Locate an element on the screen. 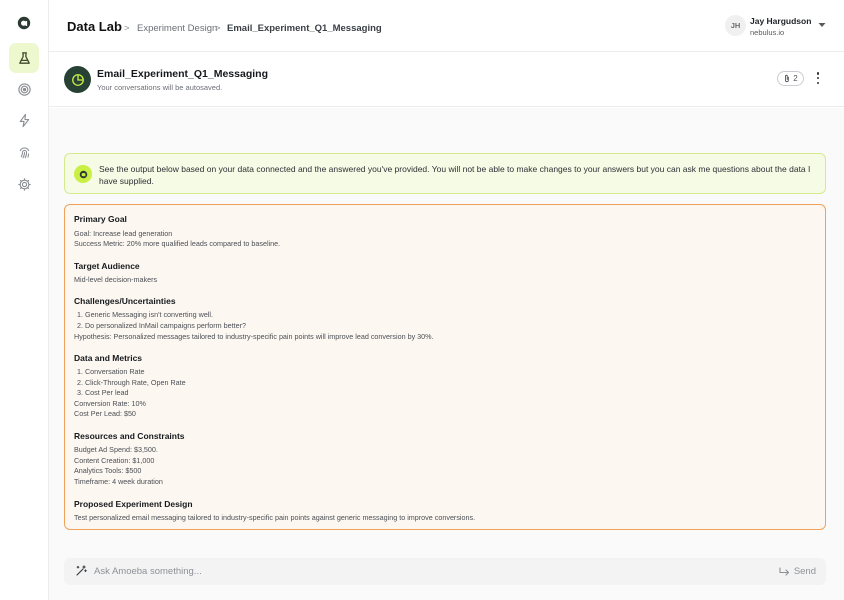 This screenshot has height=600, width=844. section-title: Target Audience is located at coordinates (107, 266).